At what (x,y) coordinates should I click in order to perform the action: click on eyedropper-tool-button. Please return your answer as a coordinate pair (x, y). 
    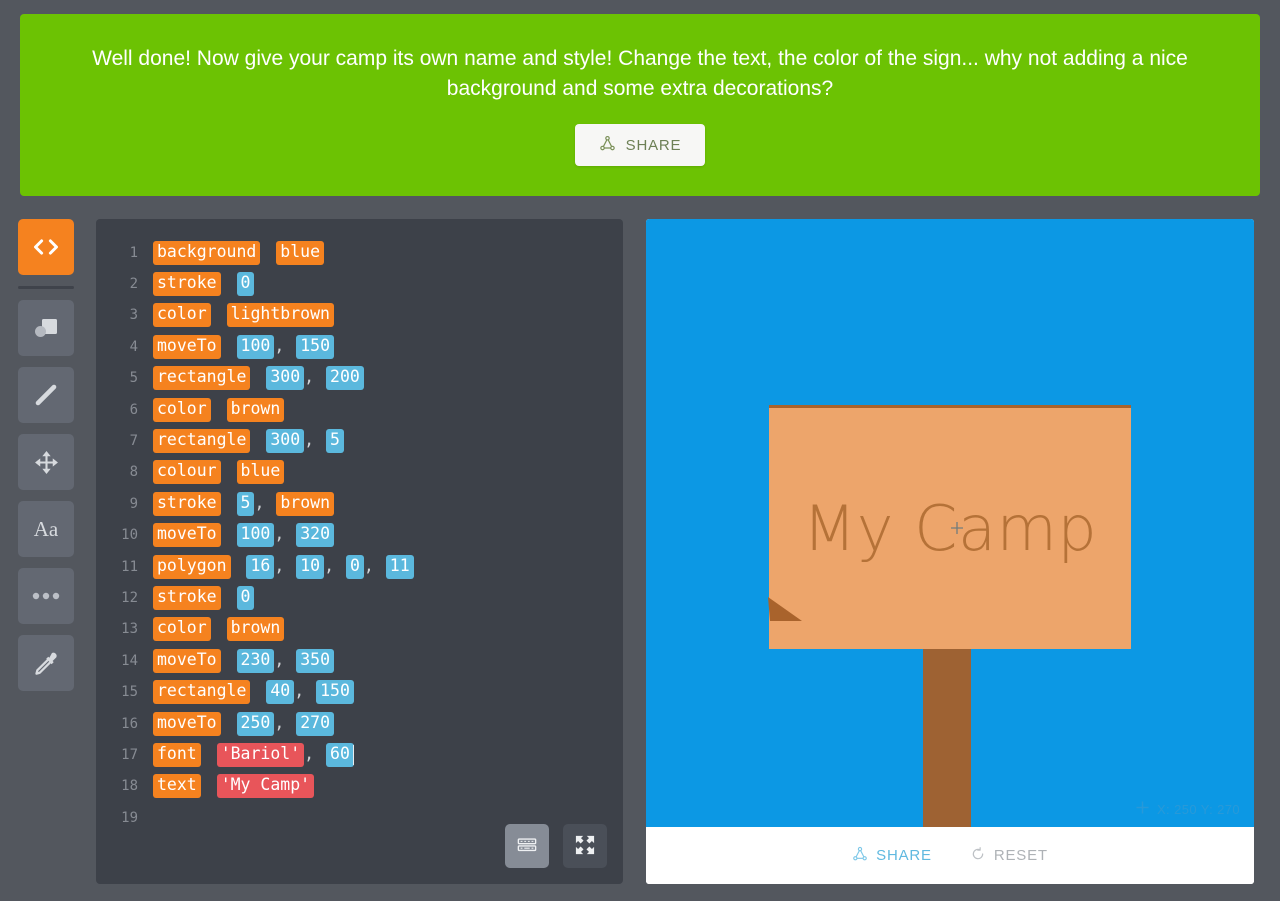
    Looking at the image, I should click on (46, 663).